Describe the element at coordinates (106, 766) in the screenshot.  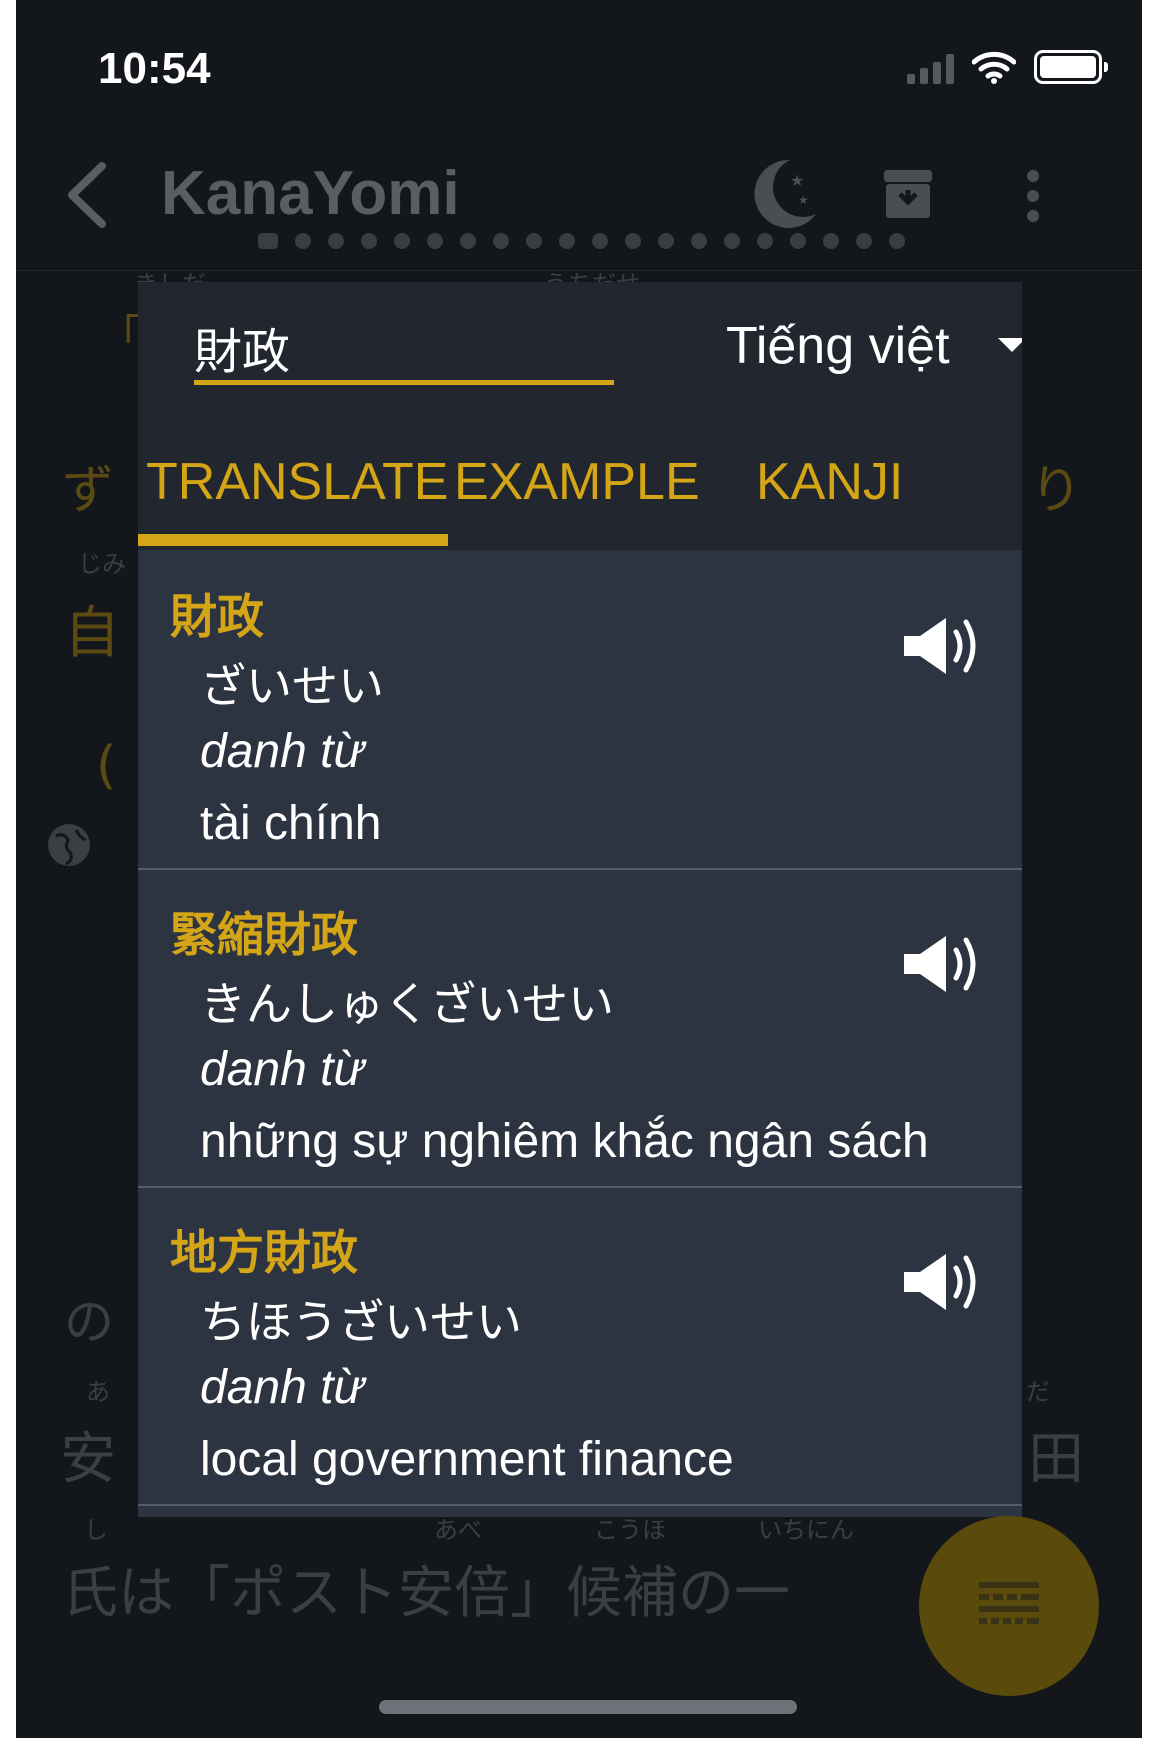
I see `article-text: (` at that location.